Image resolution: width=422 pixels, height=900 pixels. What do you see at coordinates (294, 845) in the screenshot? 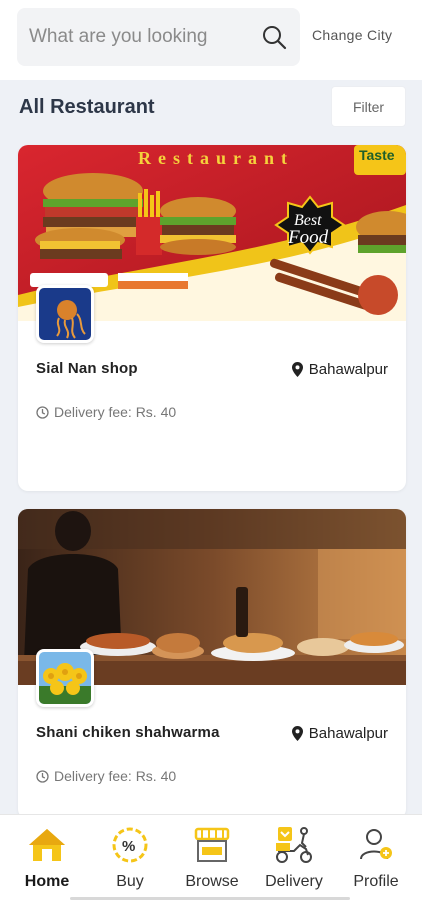
I see `scooter-icon` at bounding box center [294, 845].